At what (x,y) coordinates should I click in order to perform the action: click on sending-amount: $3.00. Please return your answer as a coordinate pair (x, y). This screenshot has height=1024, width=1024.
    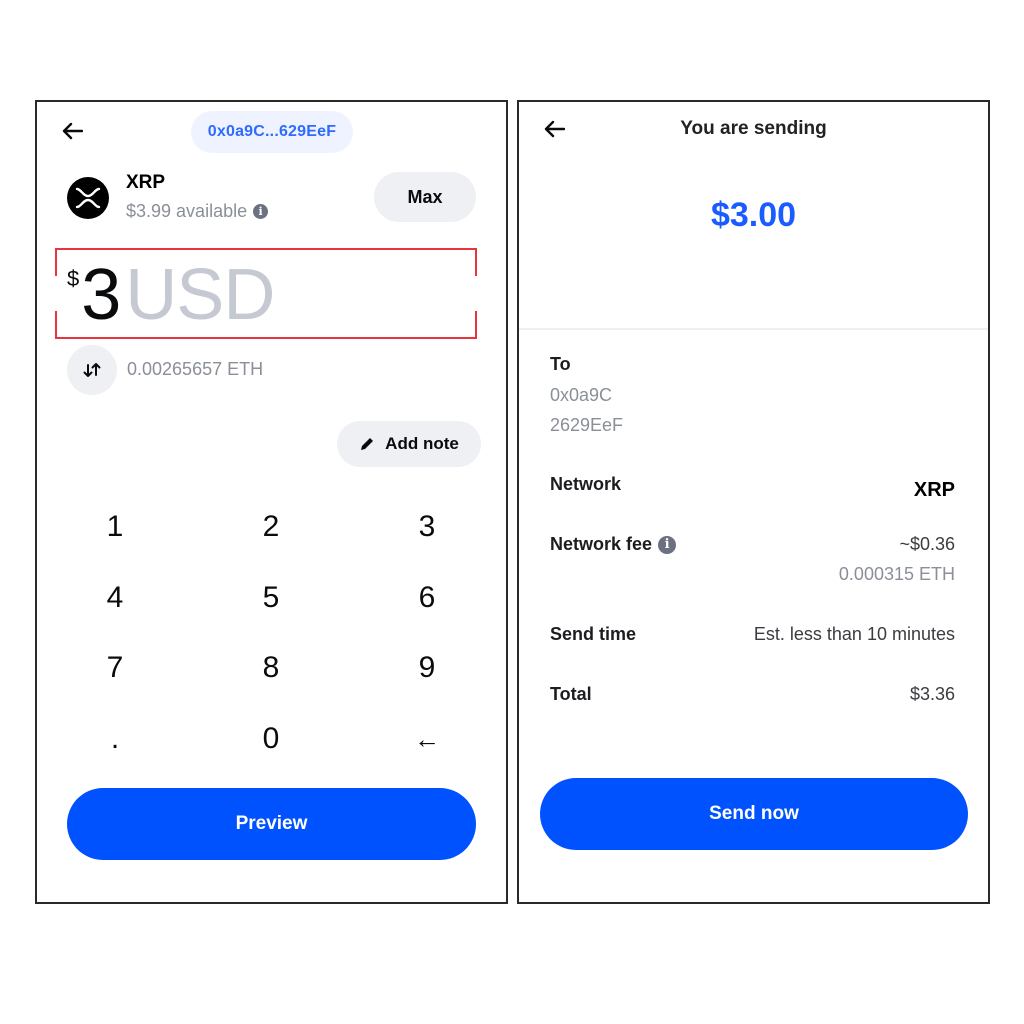
    Looking at the image, I should click on (753, 215).